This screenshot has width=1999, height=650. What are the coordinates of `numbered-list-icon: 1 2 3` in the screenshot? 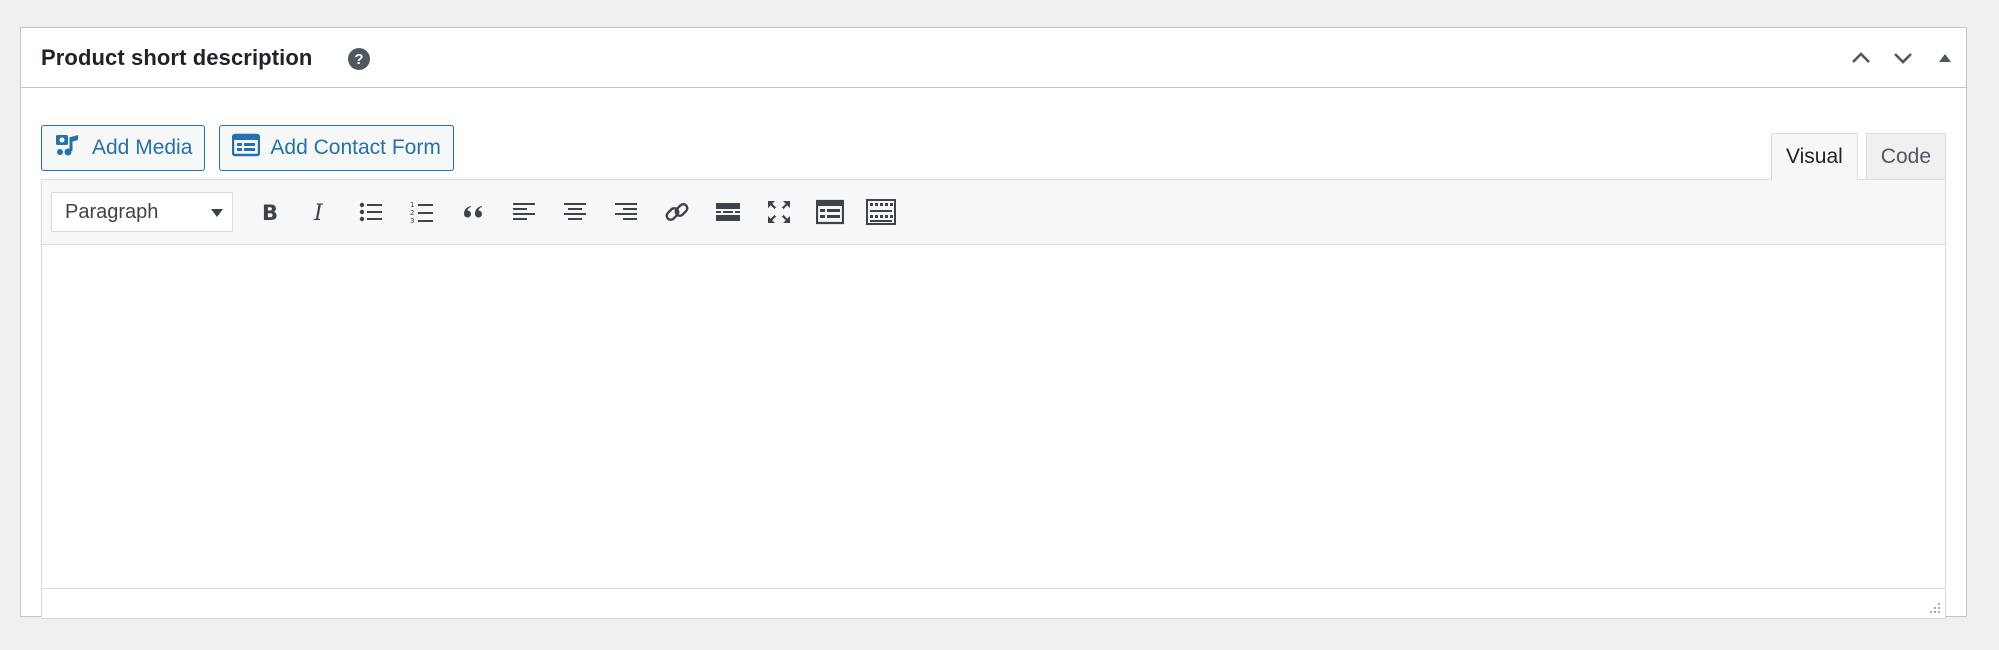 It's located at (421, 212).